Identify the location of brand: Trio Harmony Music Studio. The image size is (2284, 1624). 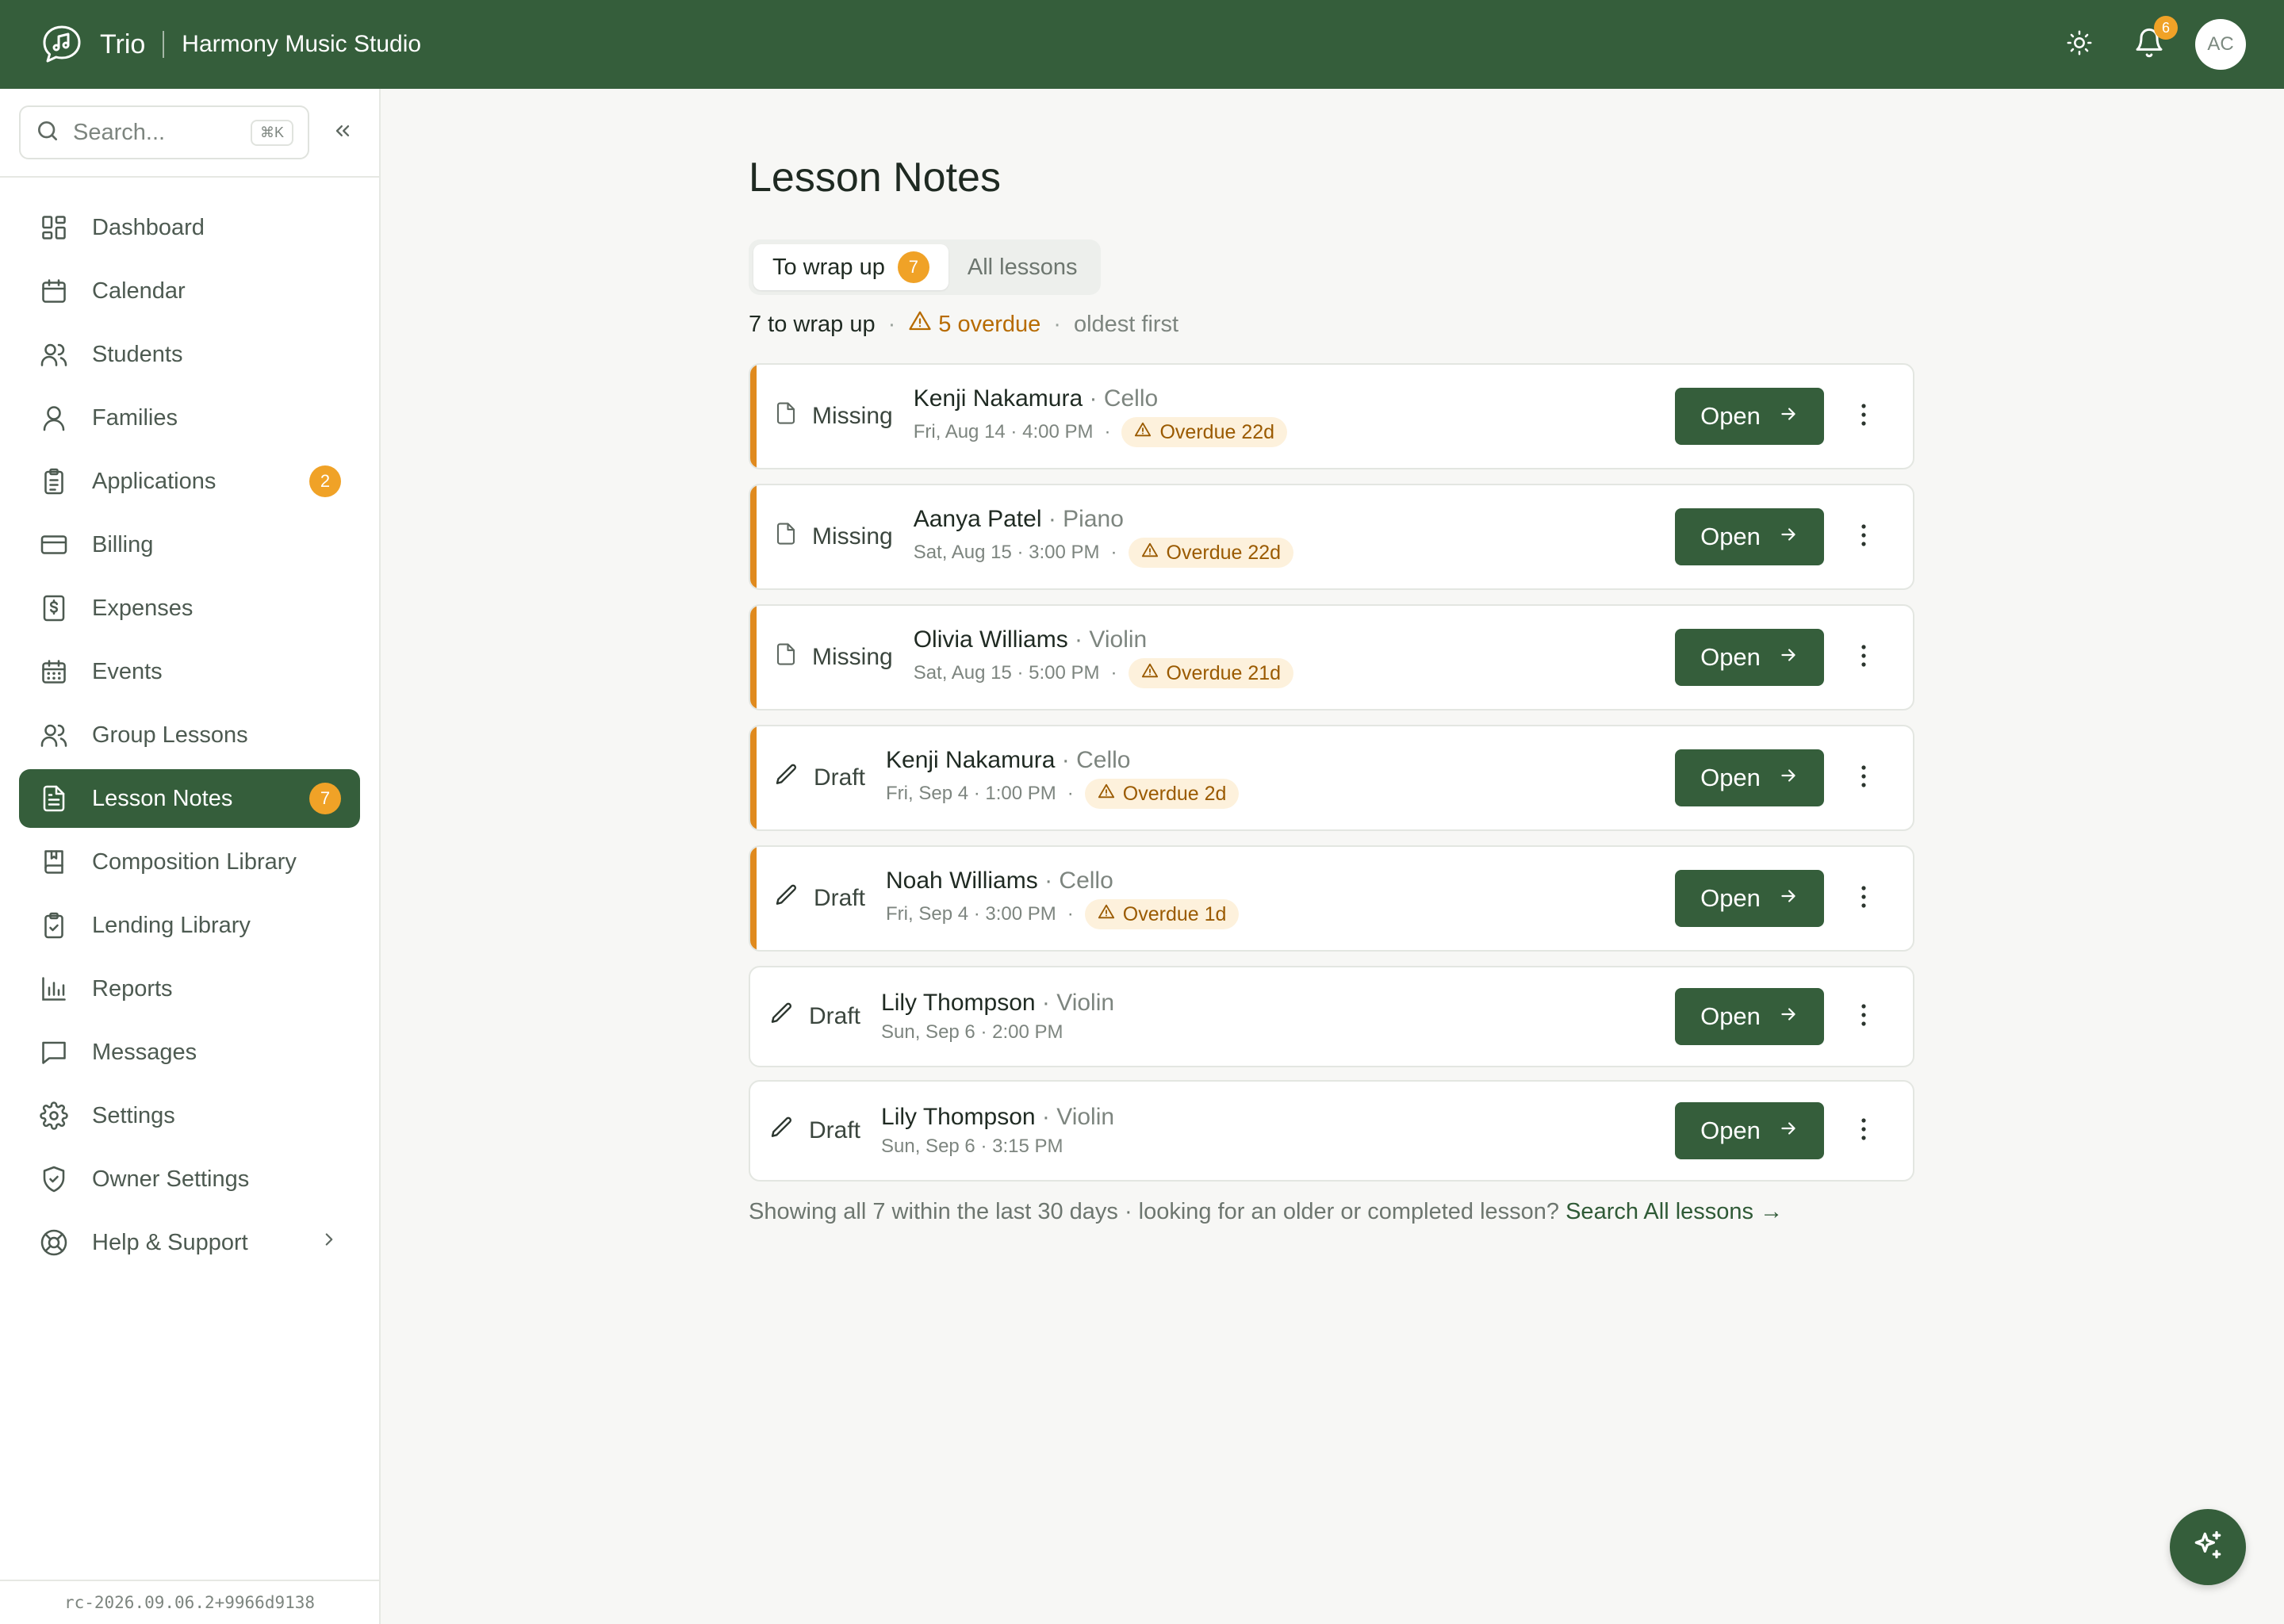
(230, 44).